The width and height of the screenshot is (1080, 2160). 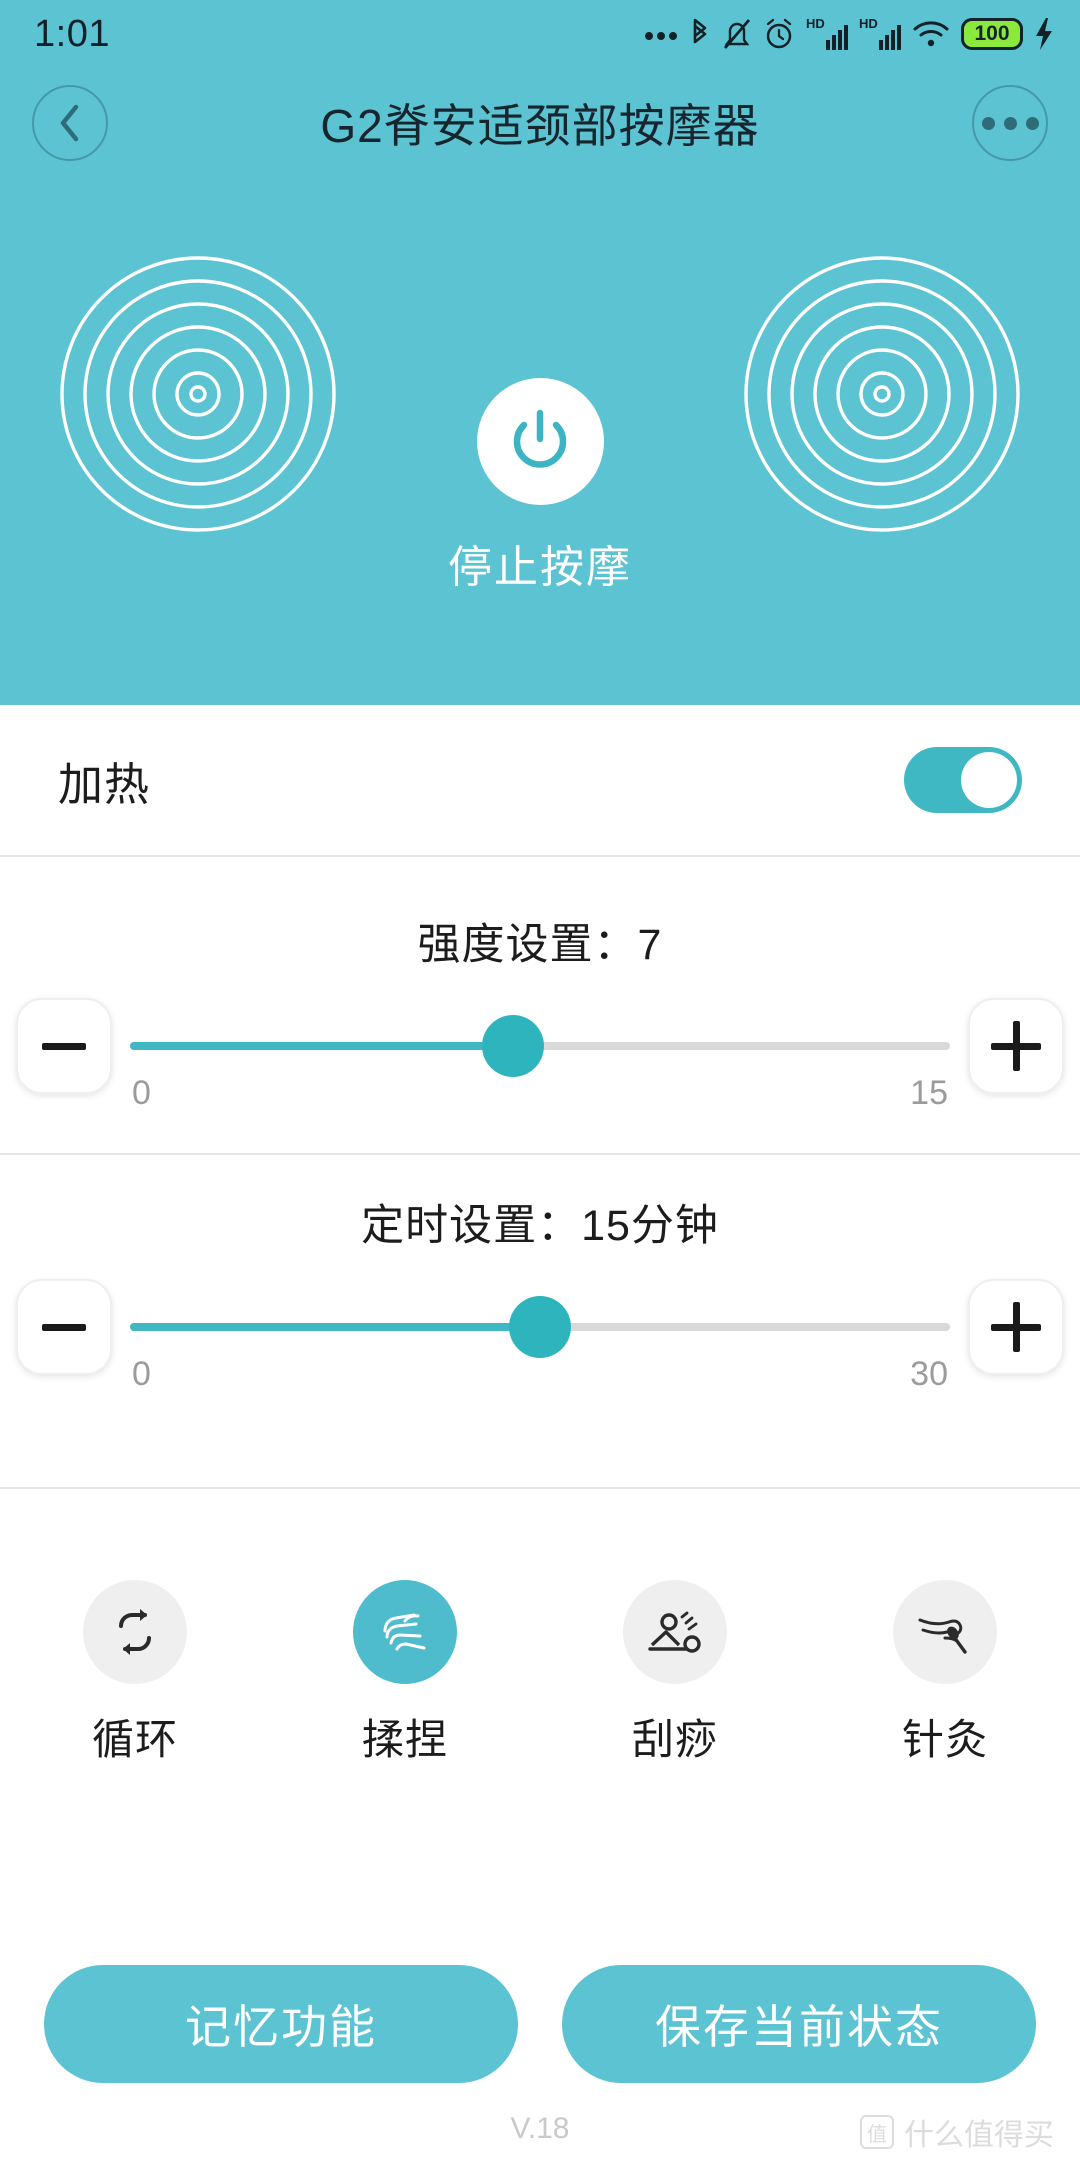 I want to click on battery-indicator: 100, so click(x=992, y=34).